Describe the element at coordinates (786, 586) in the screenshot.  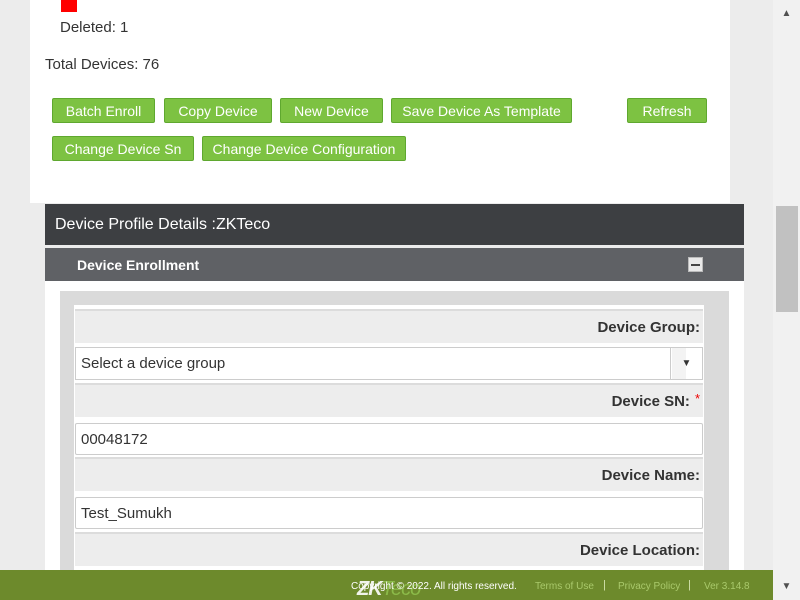
I see `scroll-down-arrow-icon: ▼` at that location.